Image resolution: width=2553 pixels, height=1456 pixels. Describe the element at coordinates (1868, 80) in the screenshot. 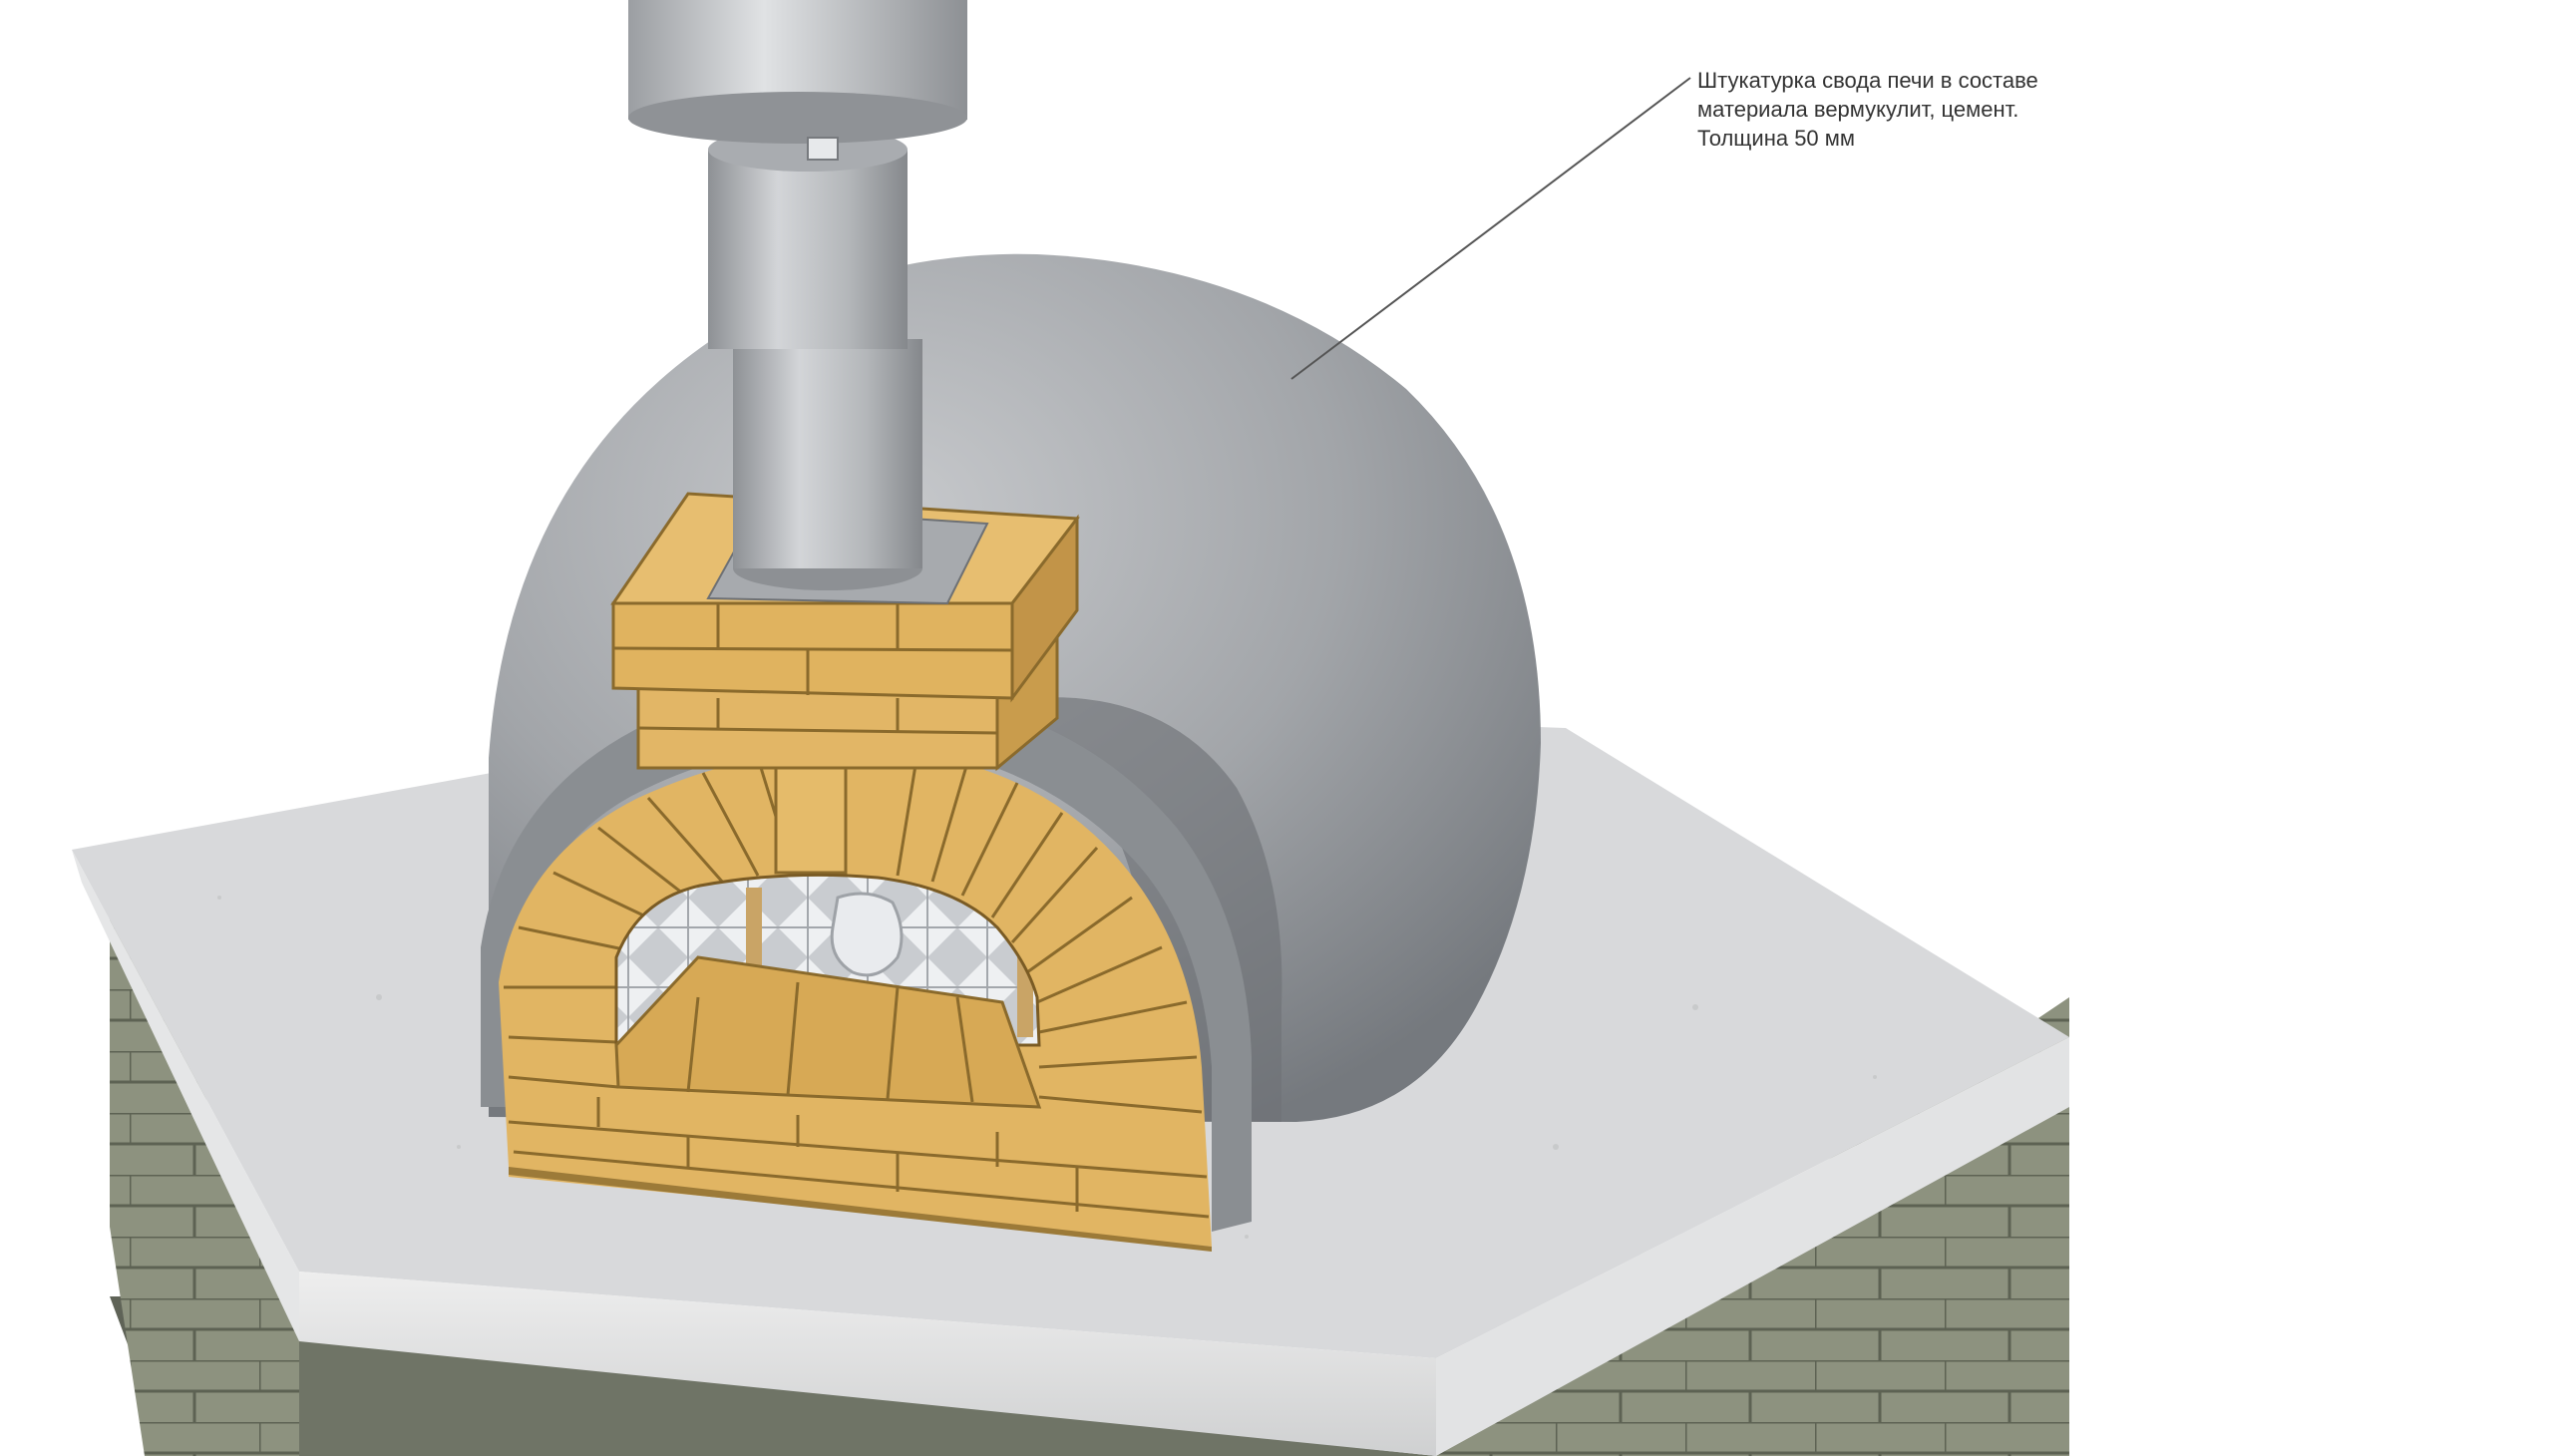

I see `callout-line-1: Штукатурка свода печи в составе` at that location.